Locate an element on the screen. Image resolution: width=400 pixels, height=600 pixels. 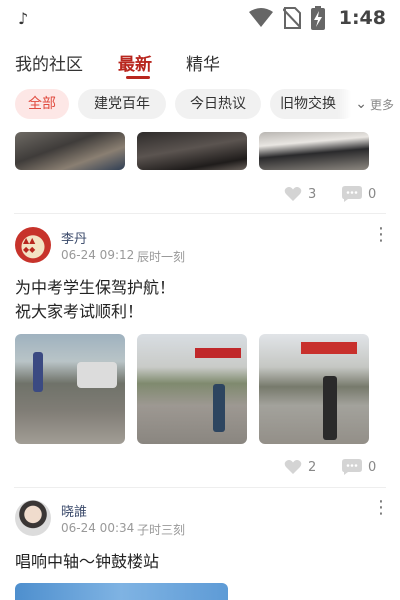
chip-party-centenary: 建党百年 is located at coordinates (122, 104).